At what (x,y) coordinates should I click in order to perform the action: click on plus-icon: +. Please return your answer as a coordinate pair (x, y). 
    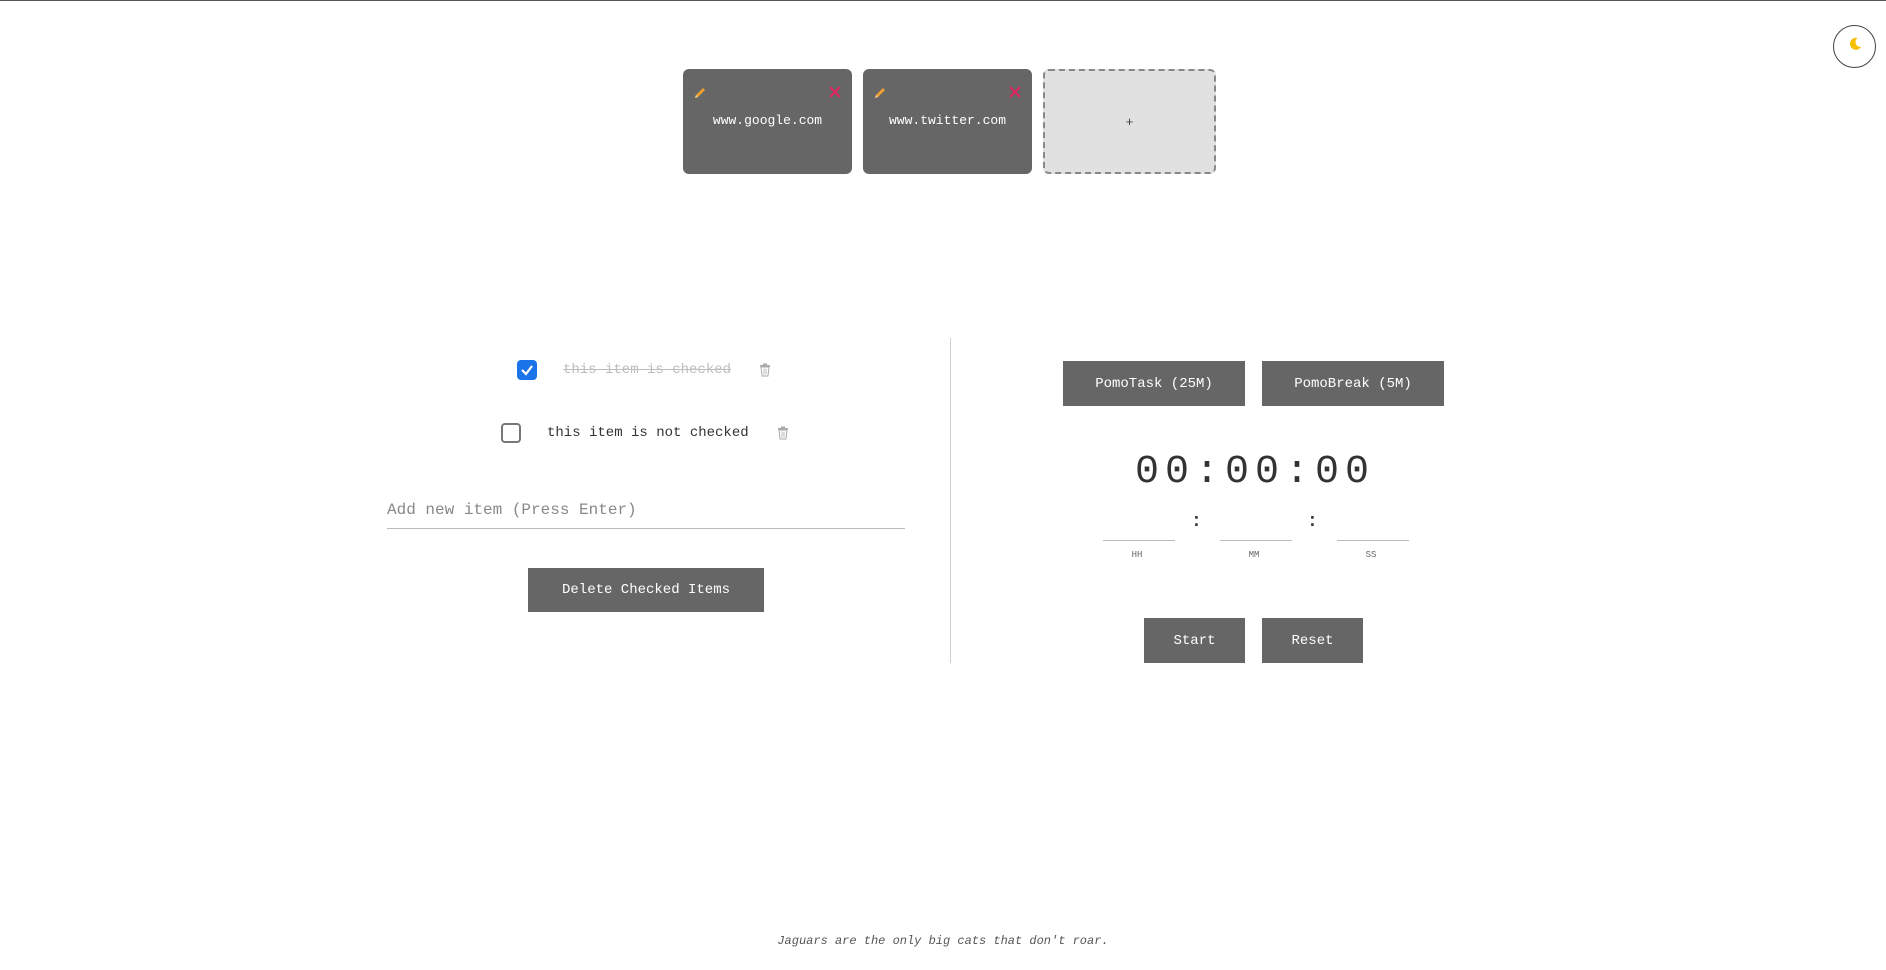
    Looking at the image, I should click on (1129, 122).